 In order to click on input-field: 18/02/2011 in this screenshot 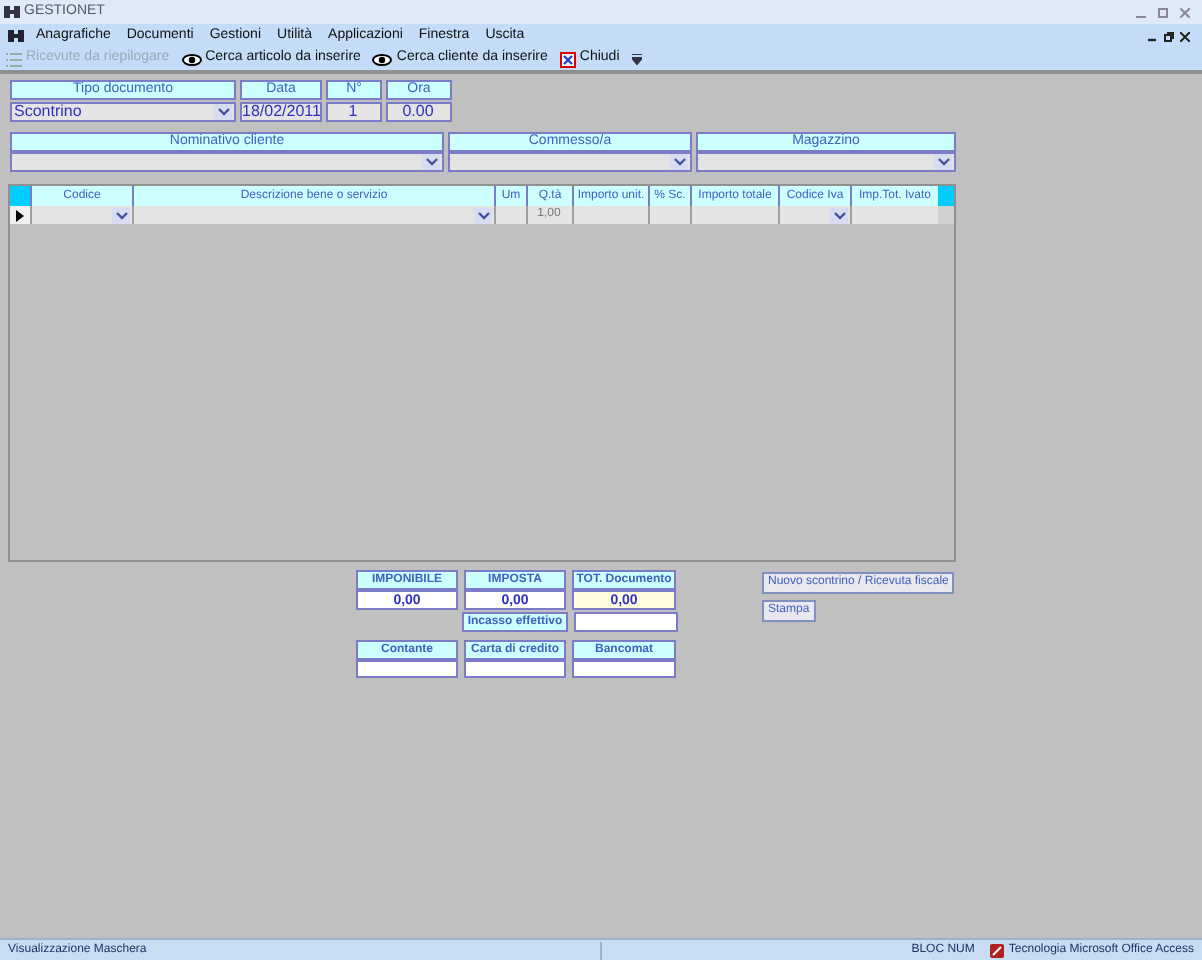, I will do `click(281, 112)`.